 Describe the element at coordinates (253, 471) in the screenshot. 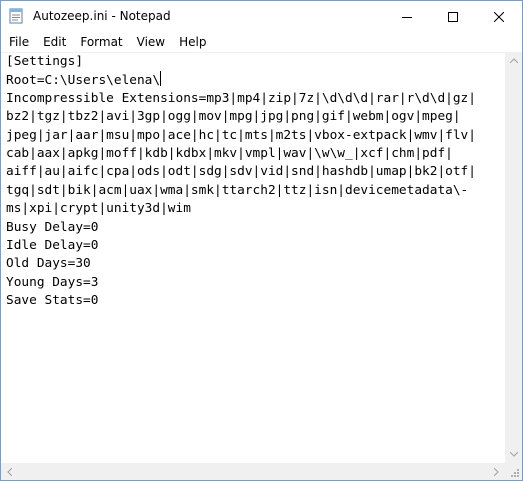

I see `horizontal-scrollbar` at that location.